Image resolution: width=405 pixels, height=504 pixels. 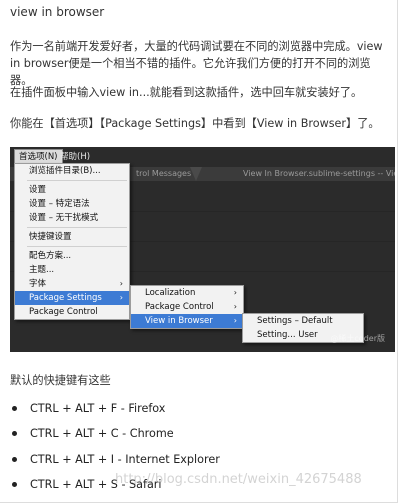 I want to click on install-paragraph: 在插件面板中输入view in...就能看到这款插件，选中回车就安装好了。, so click(x=186, y=92).